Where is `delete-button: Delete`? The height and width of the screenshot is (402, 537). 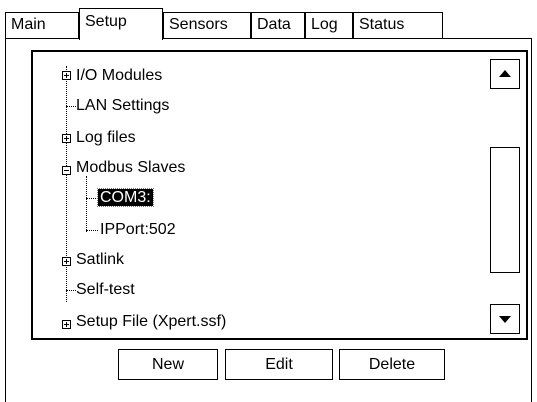 delete-button: Delete is located at coordinates (392, 364).